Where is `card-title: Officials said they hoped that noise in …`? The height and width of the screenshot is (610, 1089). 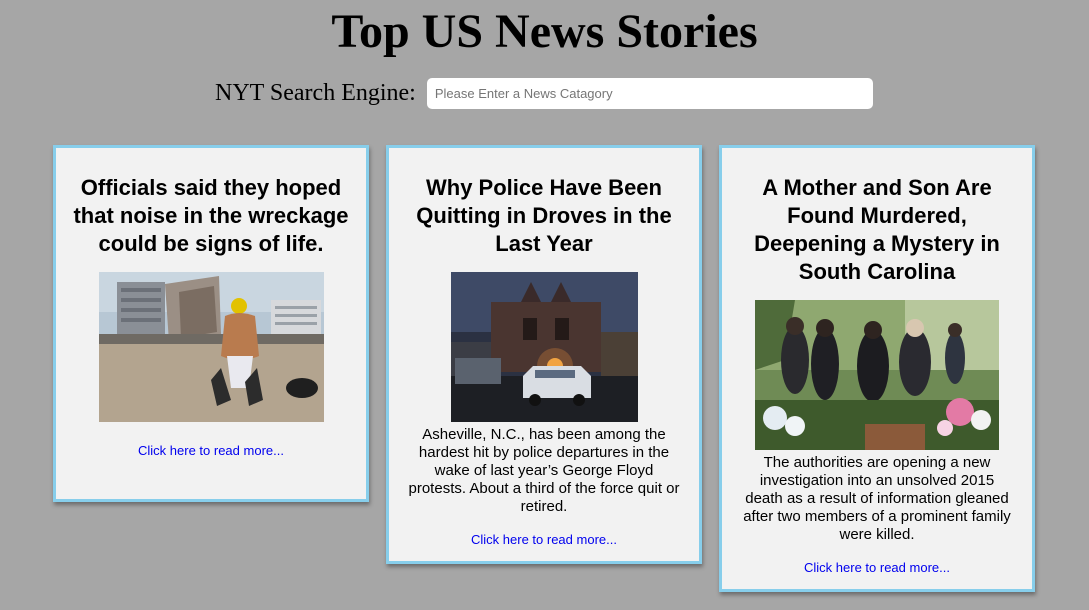
card-title: Officials said they hoped that noise in … is located at coordinates (211, 215).